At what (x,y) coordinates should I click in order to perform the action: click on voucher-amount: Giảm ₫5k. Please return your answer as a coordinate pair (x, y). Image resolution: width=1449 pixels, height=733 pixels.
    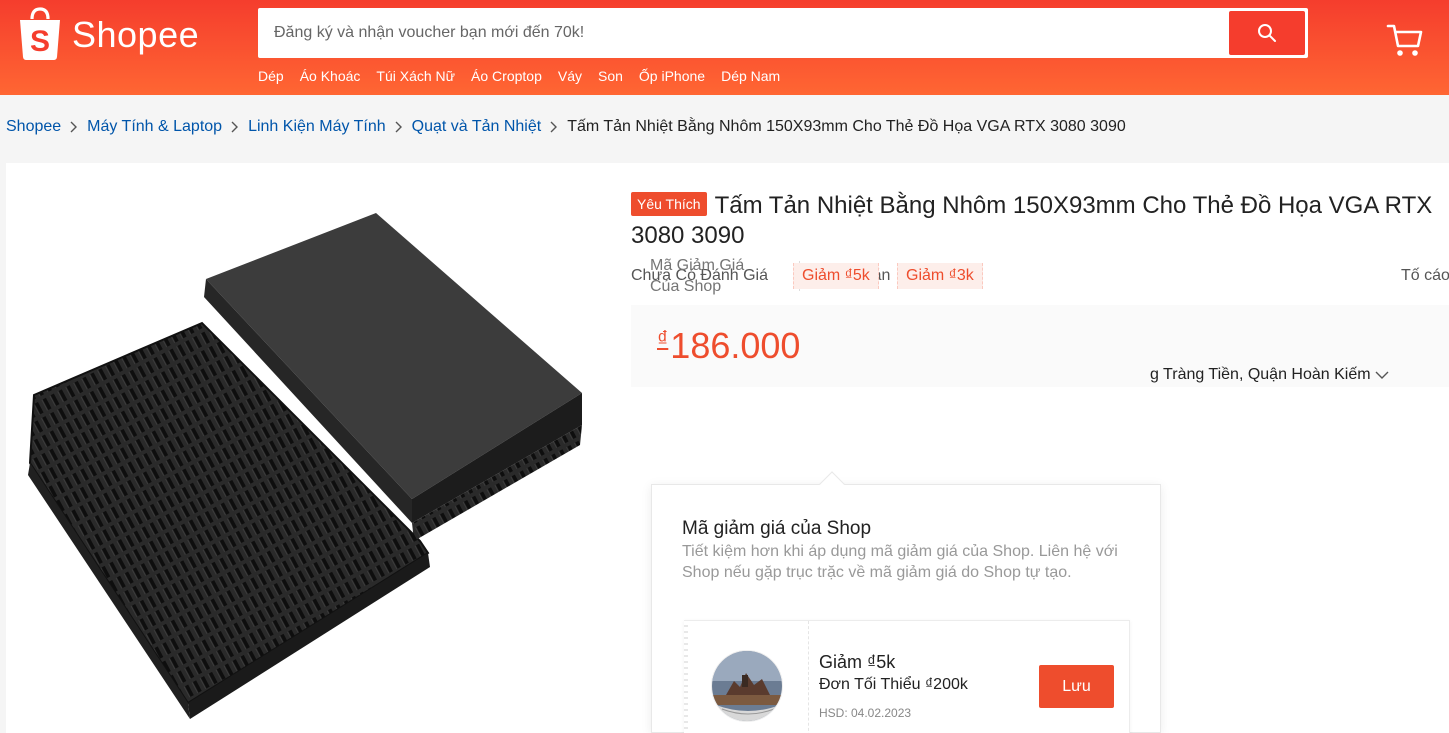
    Looking at the image, I should click on (857, 662).